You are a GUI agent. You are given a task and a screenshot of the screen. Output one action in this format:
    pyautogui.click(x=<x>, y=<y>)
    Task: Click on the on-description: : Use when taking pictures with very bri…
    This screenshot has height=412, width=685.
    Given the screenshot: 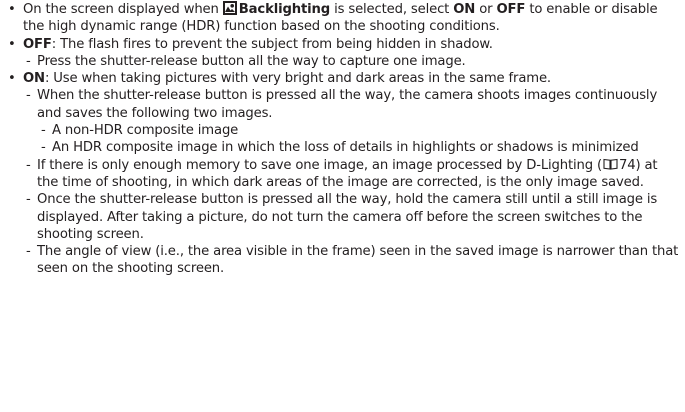 What is the action you would take?
    pyautogui.click(x=297, y=79)
    